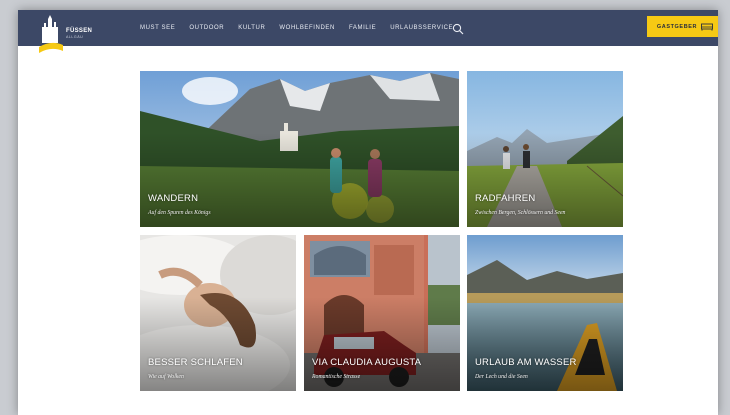 The image size is (730, 415). Describe the element at coordinates (707, 27) in the screenshot. I see `bed-icon` at that location.